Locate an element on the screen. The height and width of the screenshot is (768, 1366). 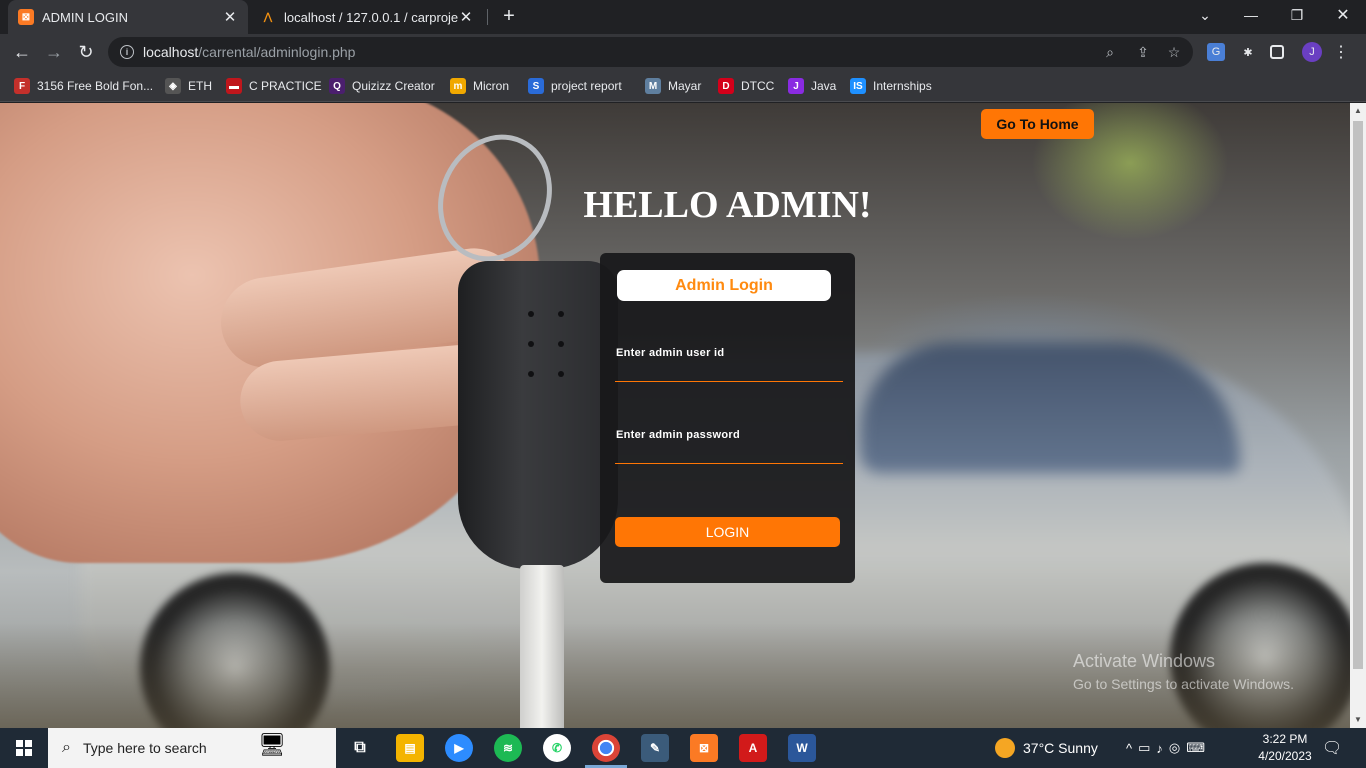
acrobat-icon: A is located at coordinates (753, 748).